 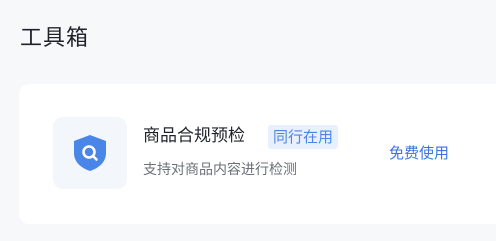 What do you see at coordinates (303, 137) in the screenshot?
I see `popularity-badge: 同行在用` at bounding box center [303, 137].